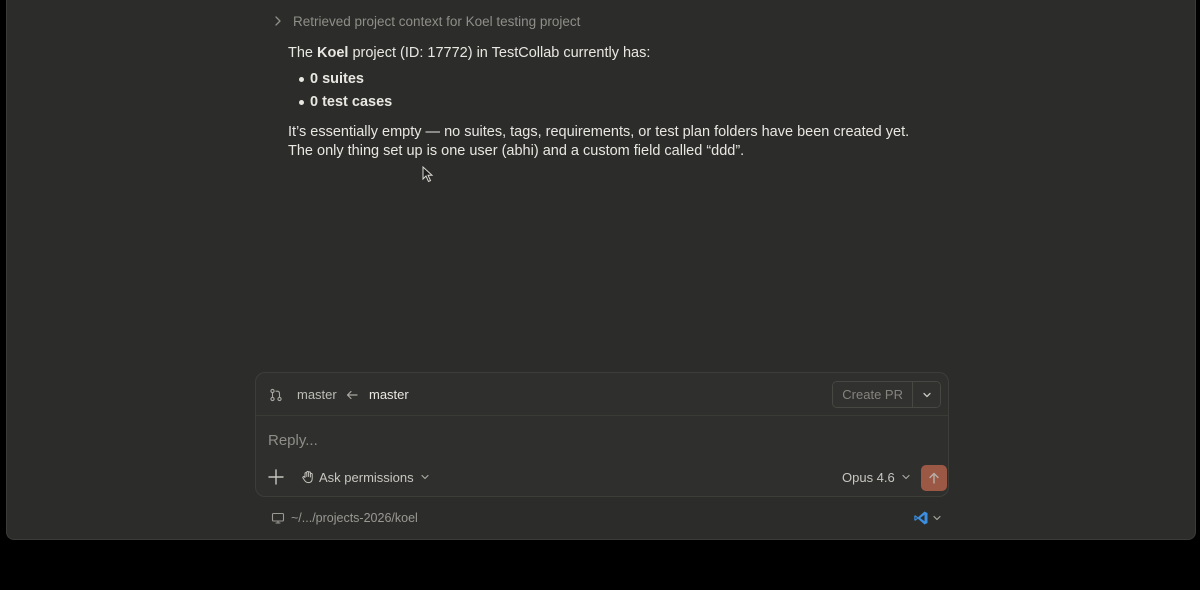  Describe the element at coordinates (428, 174) in the screenshot. I see `mouse-cursor-icon` at that location.